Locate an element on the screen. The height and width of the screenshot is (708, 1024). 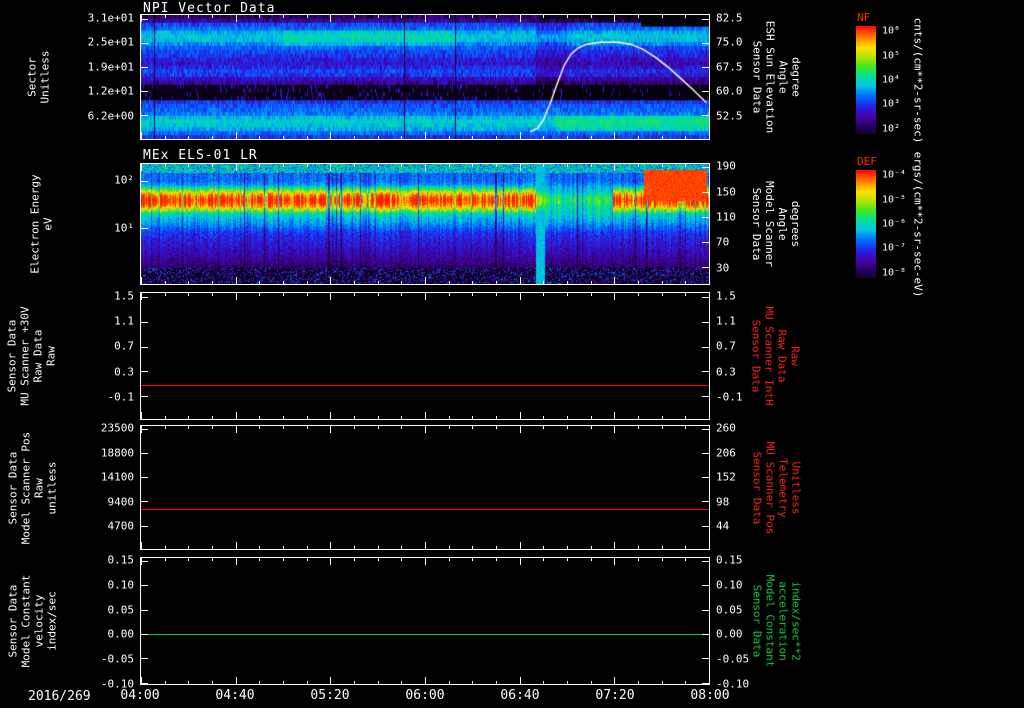
axis-label-line: Raw is located at coordinates (795, 356).